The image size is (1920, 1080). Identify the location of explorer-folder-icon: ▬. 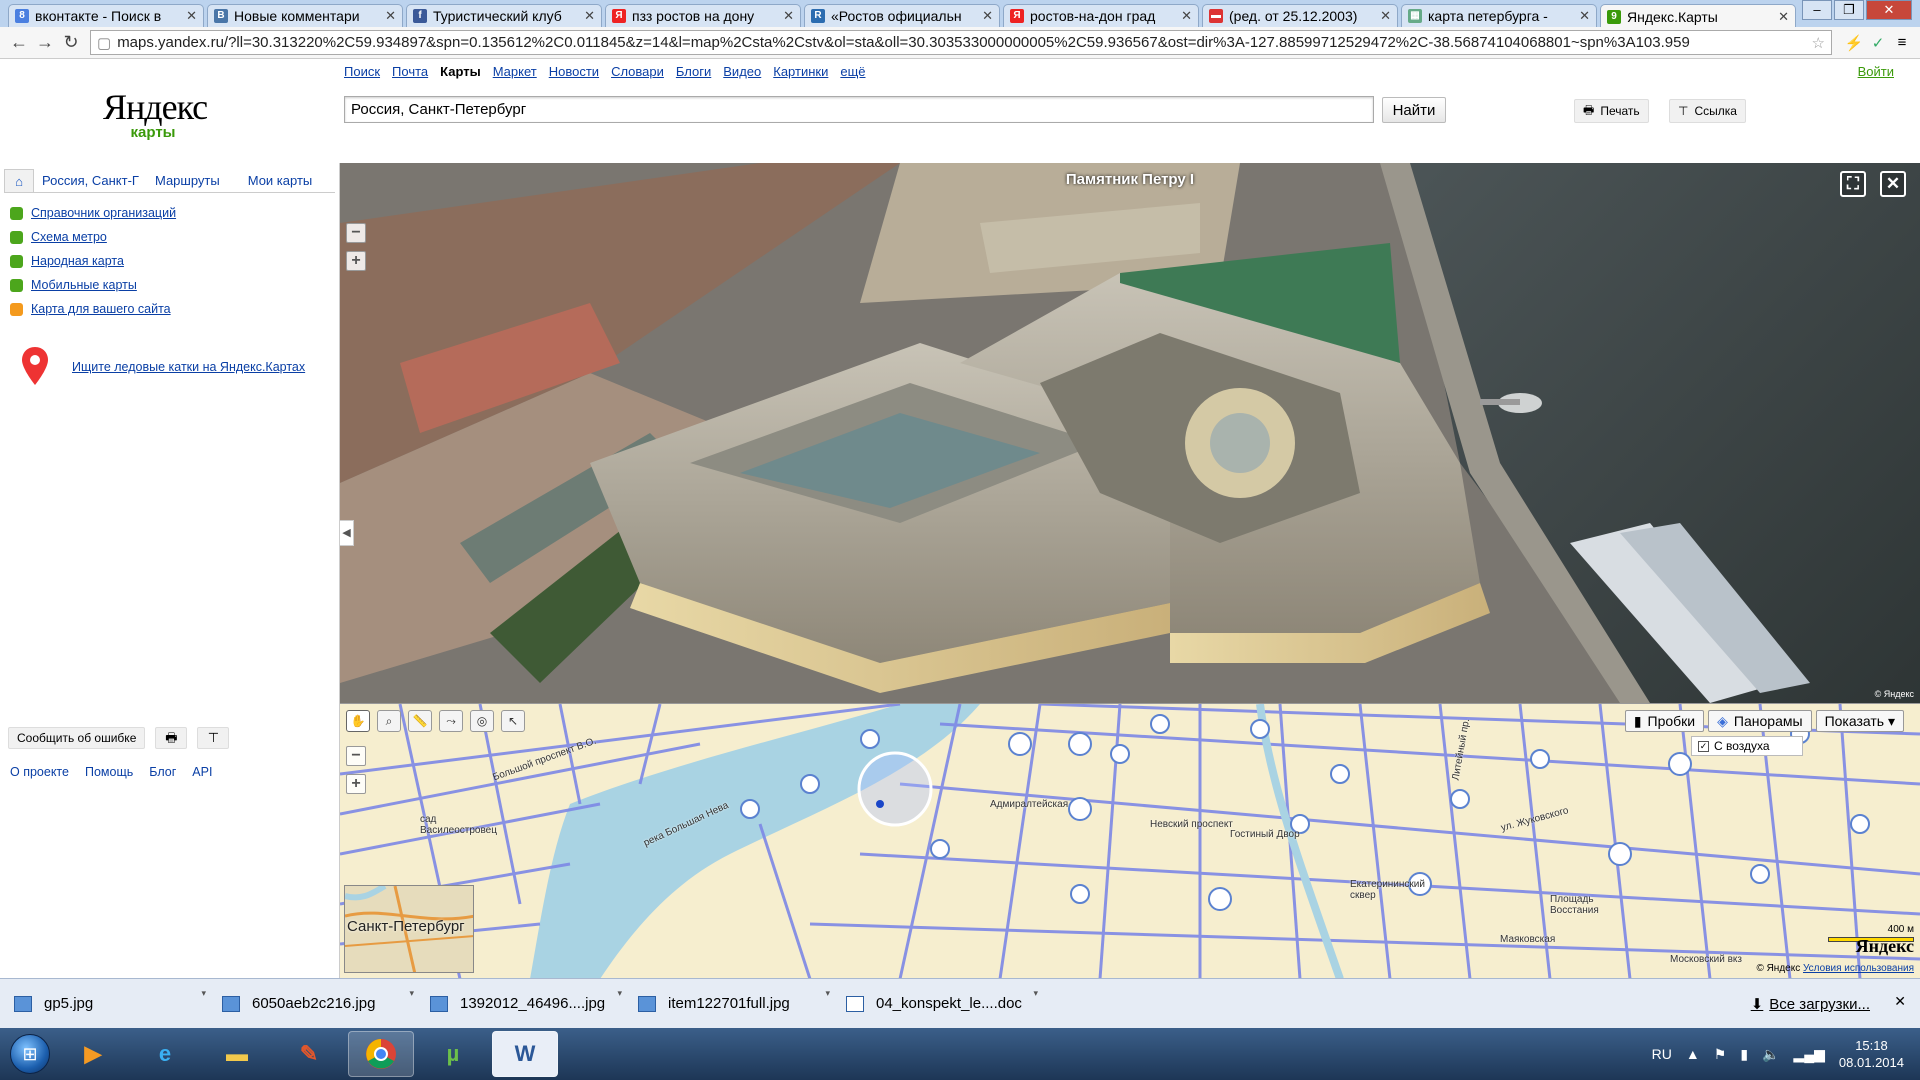
(237, 1054).